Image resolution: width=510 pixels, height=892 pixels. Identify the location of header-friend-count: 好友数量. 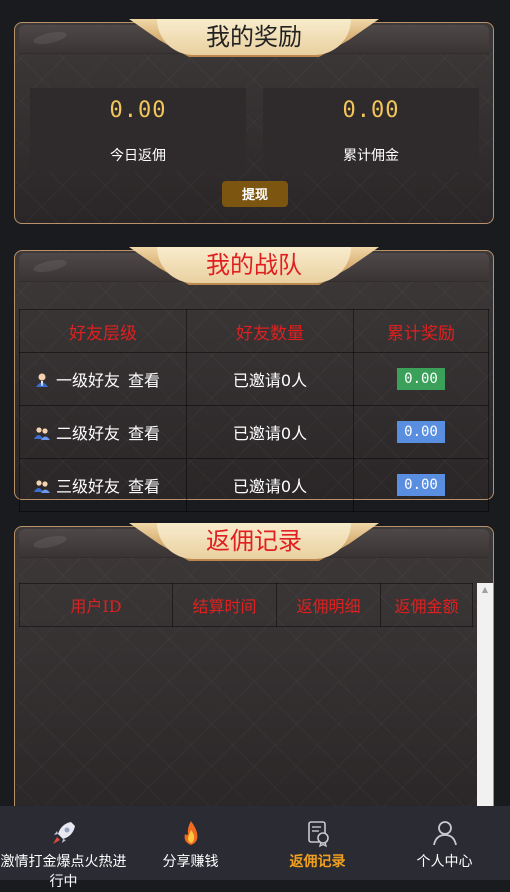
(270, 331).